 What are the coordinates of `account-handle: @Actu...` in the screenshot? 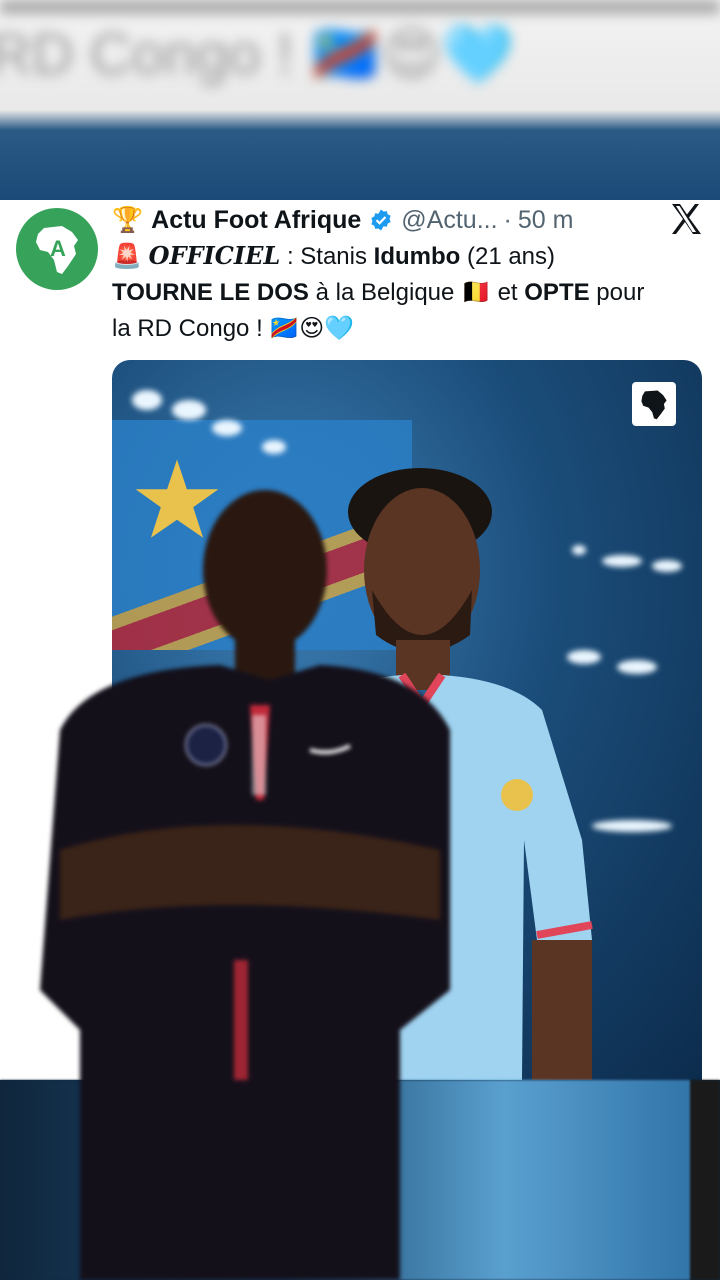 It's located at (449, 220).